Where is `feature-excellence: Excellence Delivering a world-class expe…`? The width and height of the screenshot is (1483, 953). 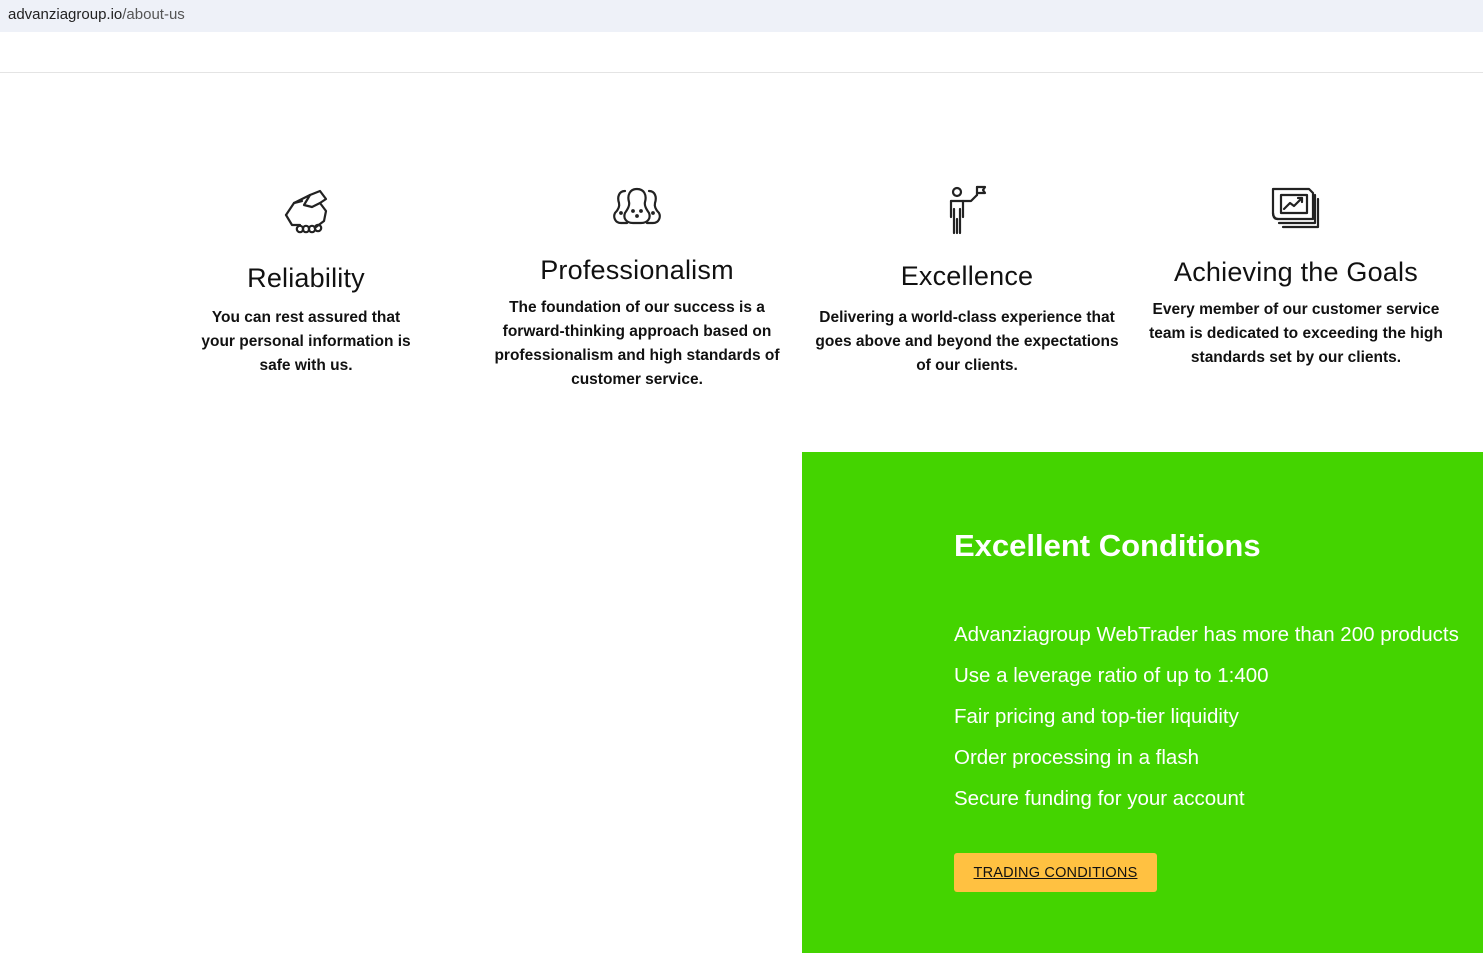
feature-excellence: Excellence Delivering a world-class expe… is located at coordinates (967, 281).